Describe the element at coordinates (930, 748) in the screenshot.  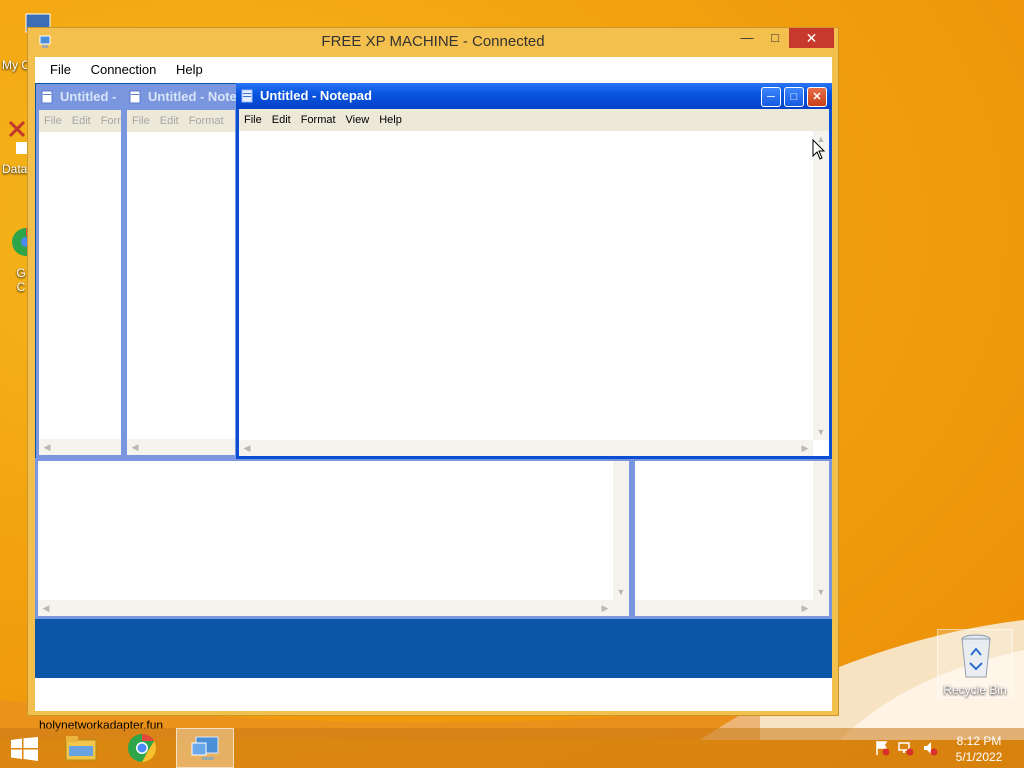
I see `volume-muted-icon` at that location.